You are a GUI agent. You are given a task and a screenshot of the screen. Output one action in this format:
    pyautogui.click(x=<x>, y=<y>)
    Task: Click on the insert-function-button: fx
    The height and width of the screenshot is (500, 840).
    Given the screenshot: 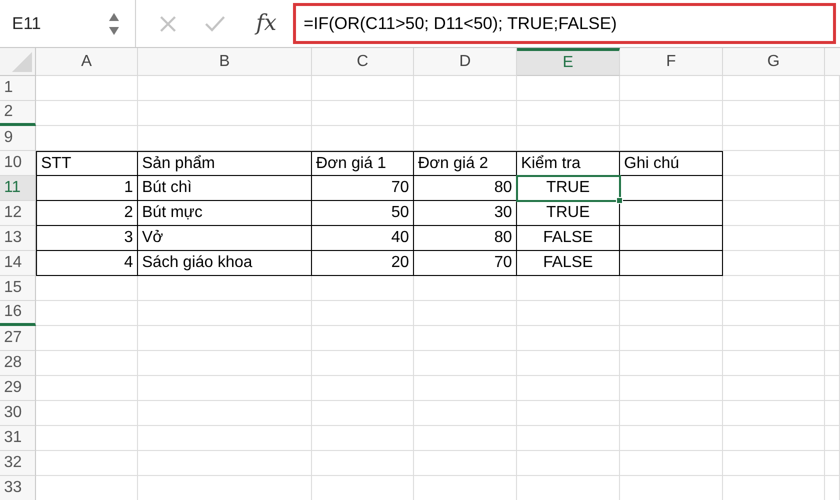 What is the action you would take?
    pyautogui.click(x=266, y=23)
    